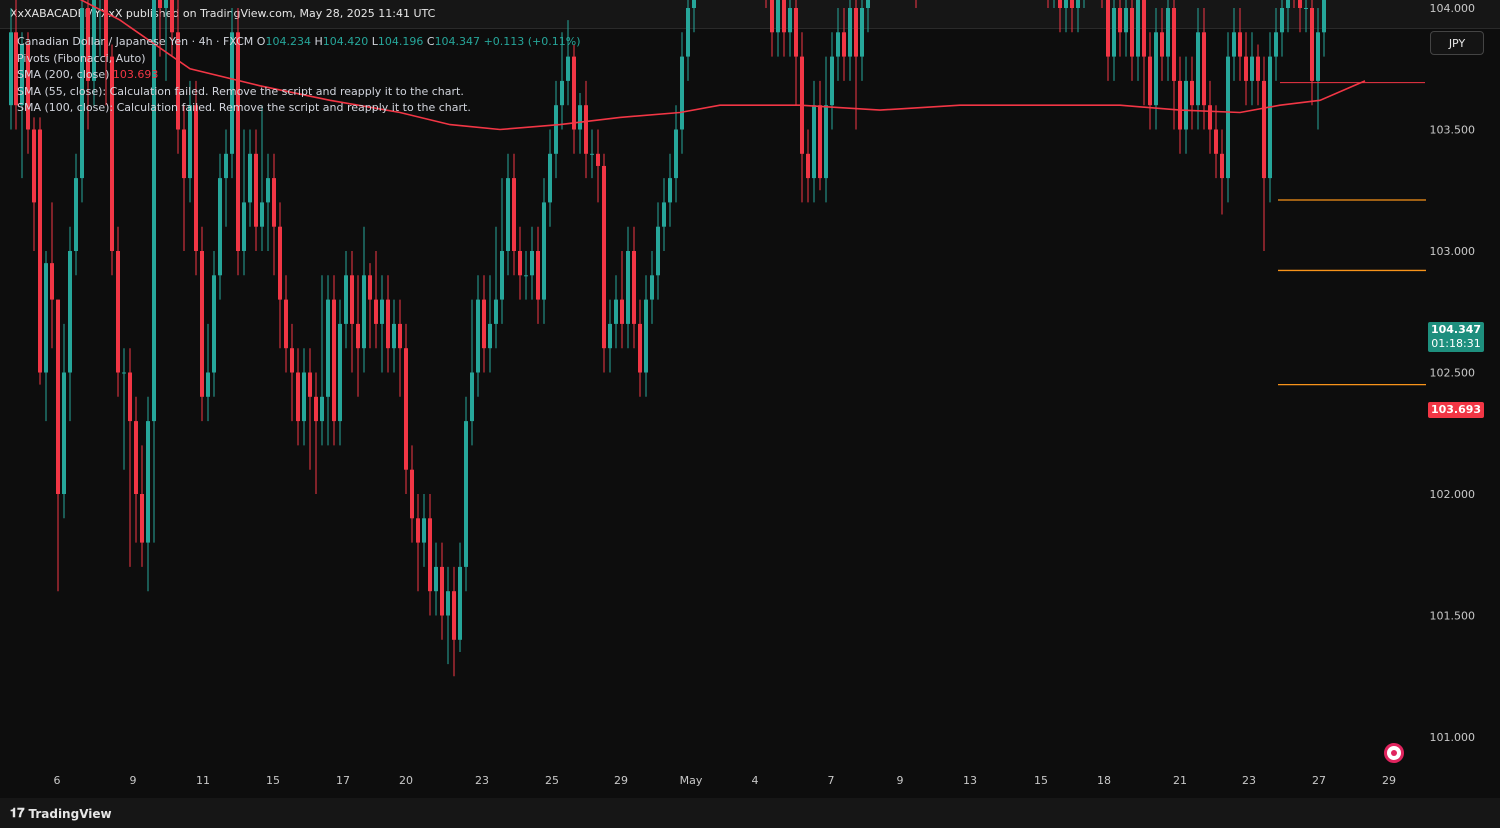 The image size is (1500, 828). Describe the element at coordinates (70, 813) in the screenshot. I see `brand-text: TradingView` at that location.